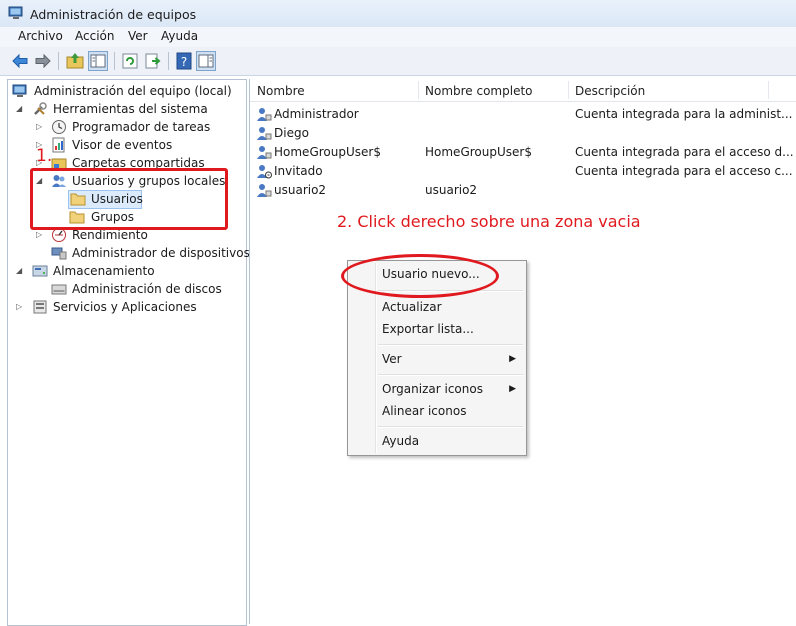 The width and height of the screenshot is (796, 626). I want to click on annotation-step-2: 2. Click derecho sobre una zona vacia, so click(489, 221).